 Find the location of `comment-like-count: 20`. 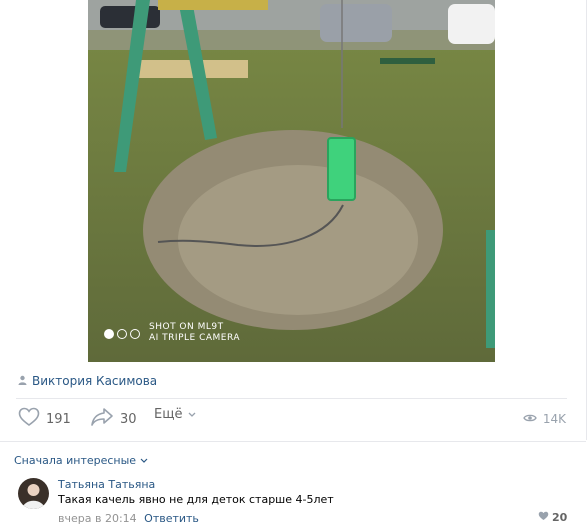

comment-like-count: 20 is located at coordinates (560, 517).